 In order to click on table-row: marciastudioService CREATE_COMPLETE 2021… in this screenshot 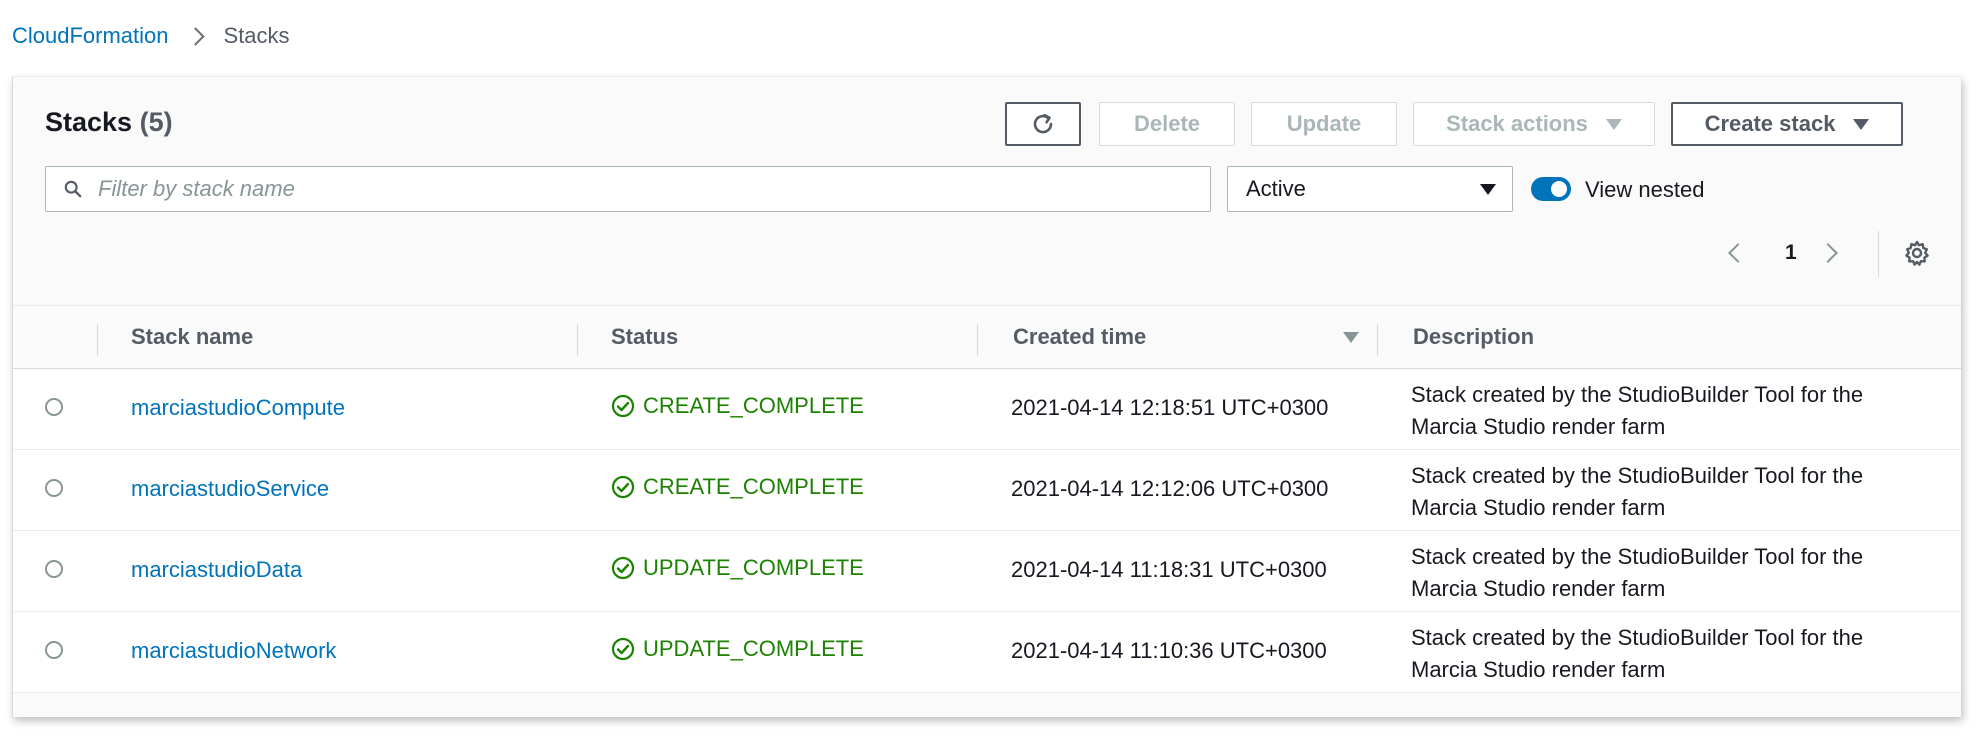, I will do `click(987, 490)`.